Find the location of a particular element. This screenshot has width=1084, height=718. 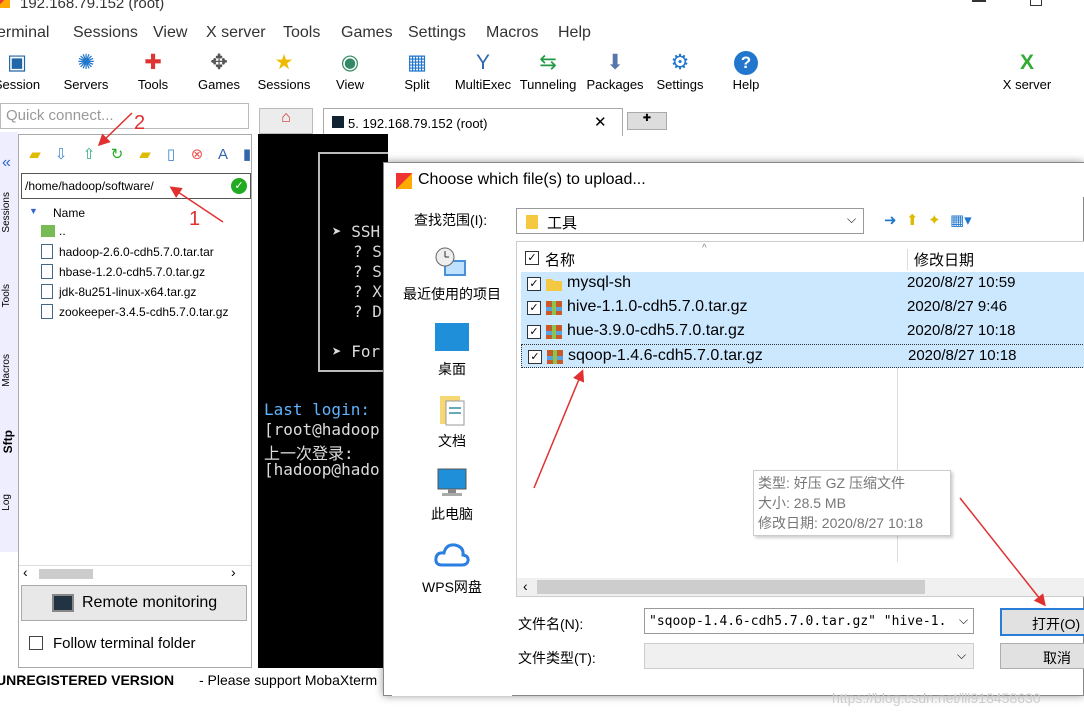

filetype-select: ⌵ is located at coordinates (809, 656).